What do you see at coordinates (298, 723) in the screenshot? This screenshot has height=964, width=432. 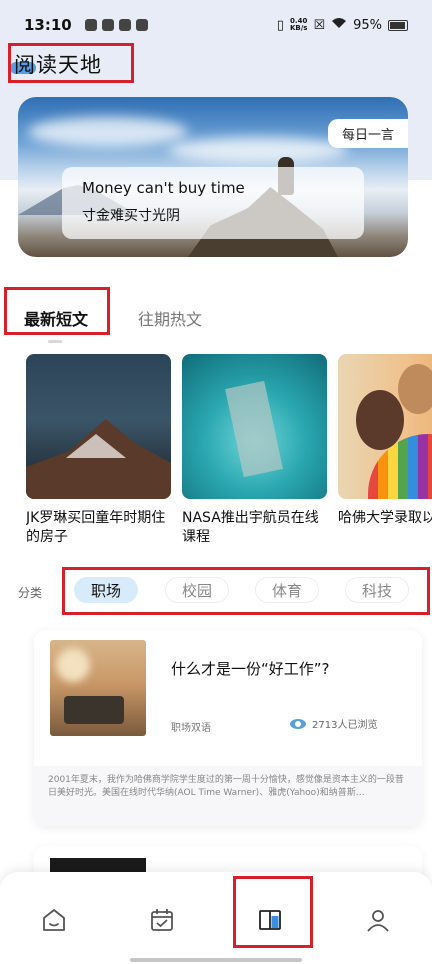 I see `eye-icon` at bounding box center [298, 723].